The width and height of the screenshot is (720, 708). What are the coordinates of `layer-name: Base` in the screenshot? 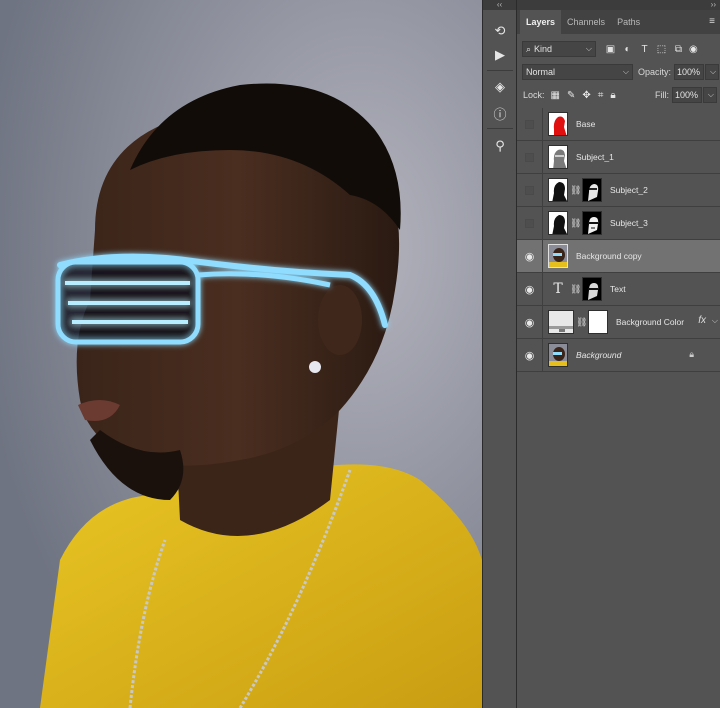 It's located at (585, 124).